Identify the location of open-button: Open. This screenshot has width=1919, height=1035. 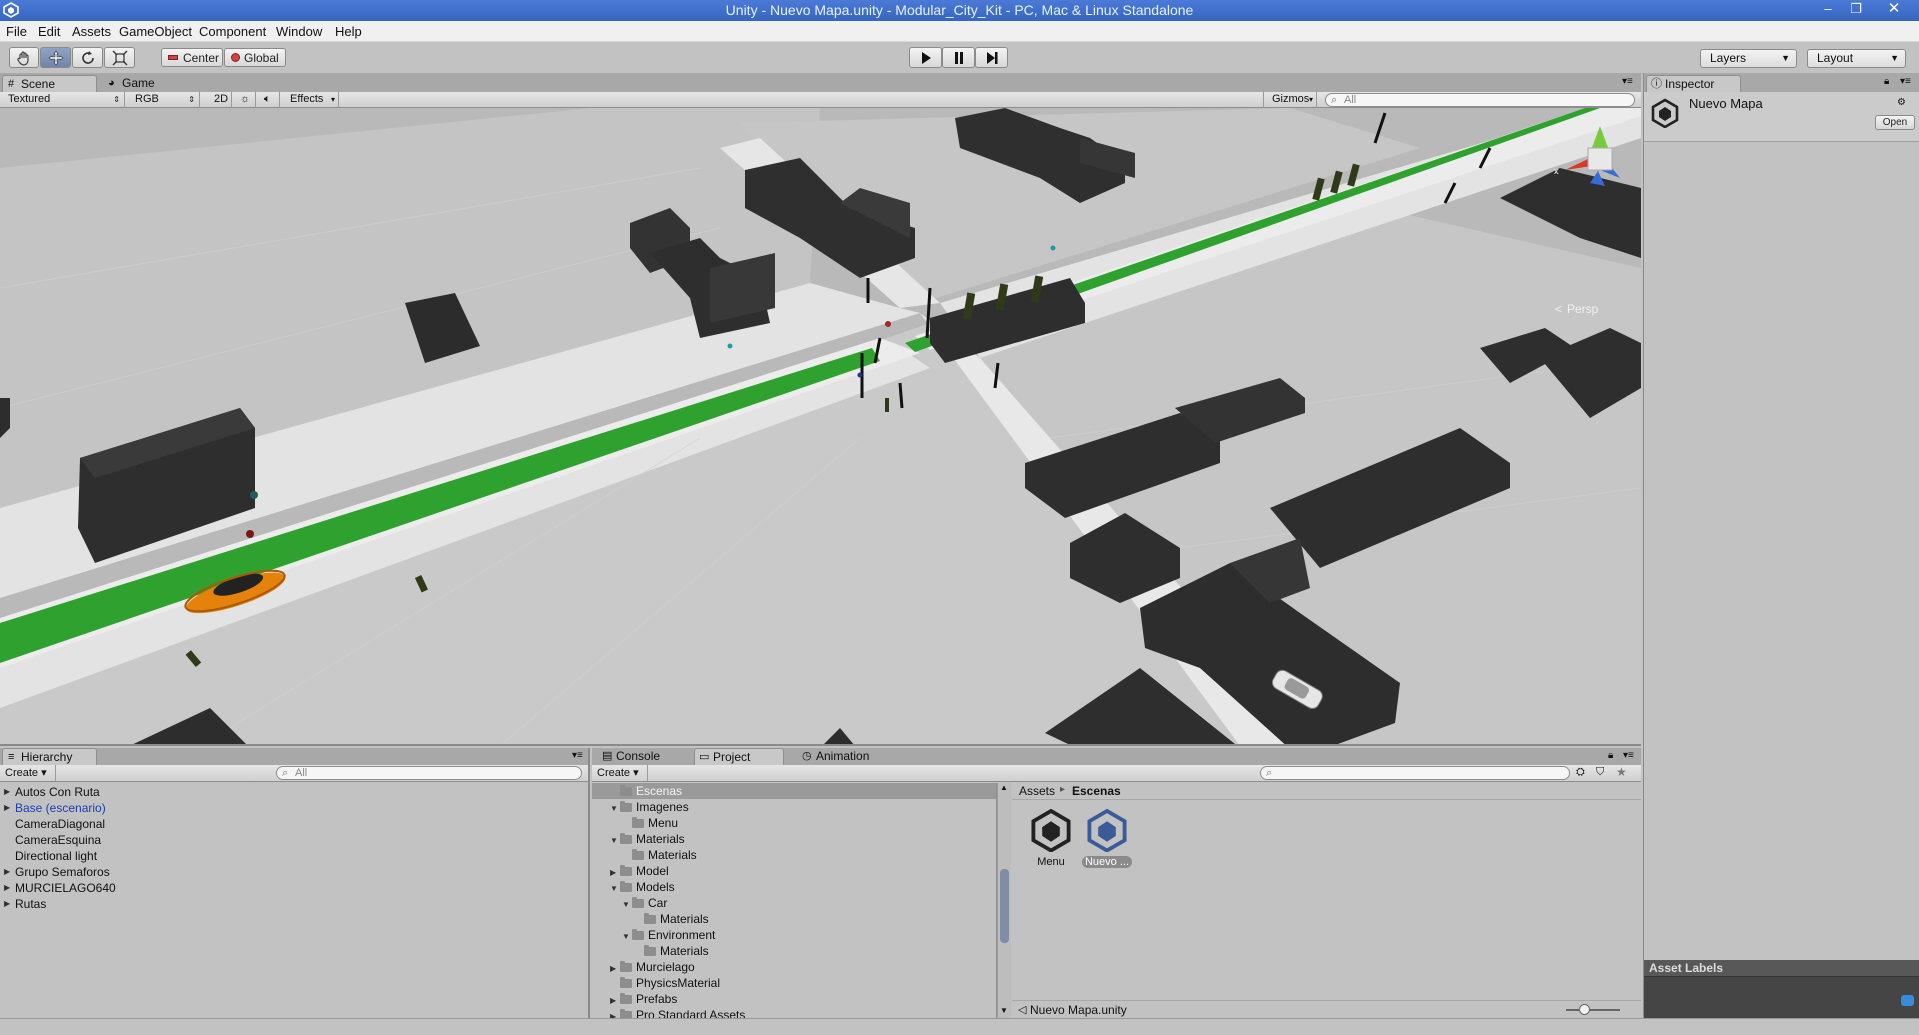
(1895, 122).